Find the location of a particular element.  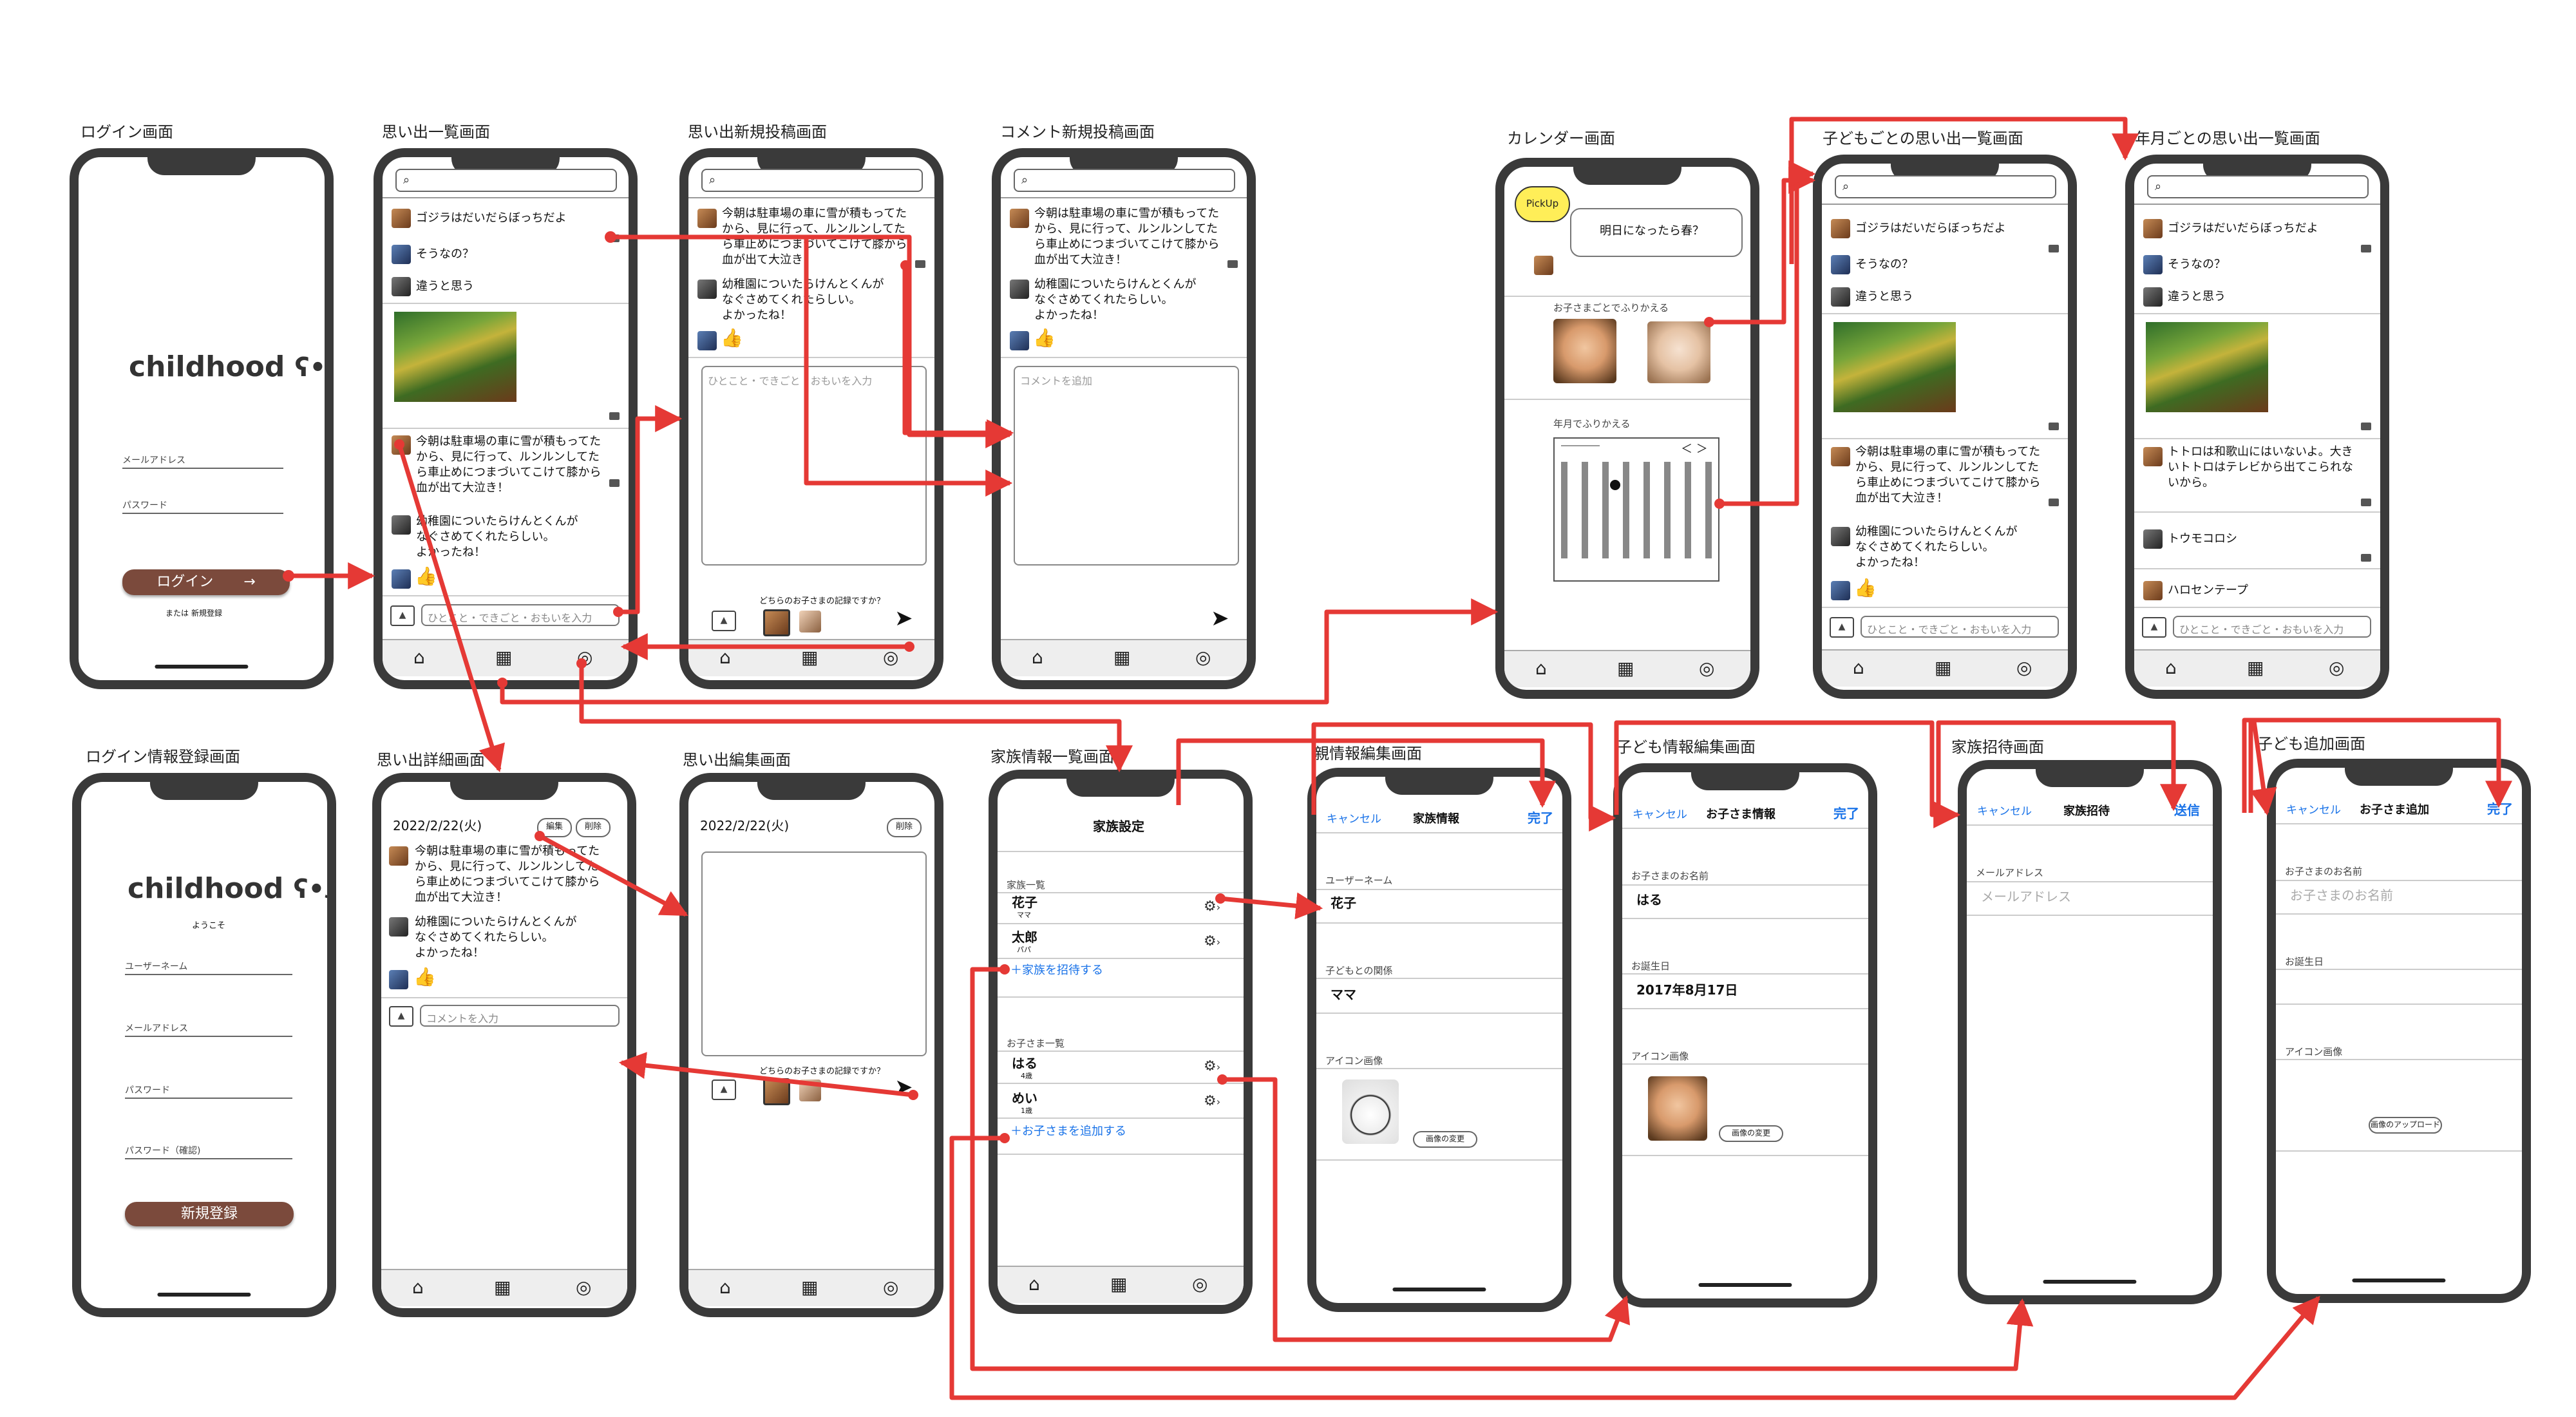

arrow-calendar-month-to-memories is located at coordinates (1768, 333).